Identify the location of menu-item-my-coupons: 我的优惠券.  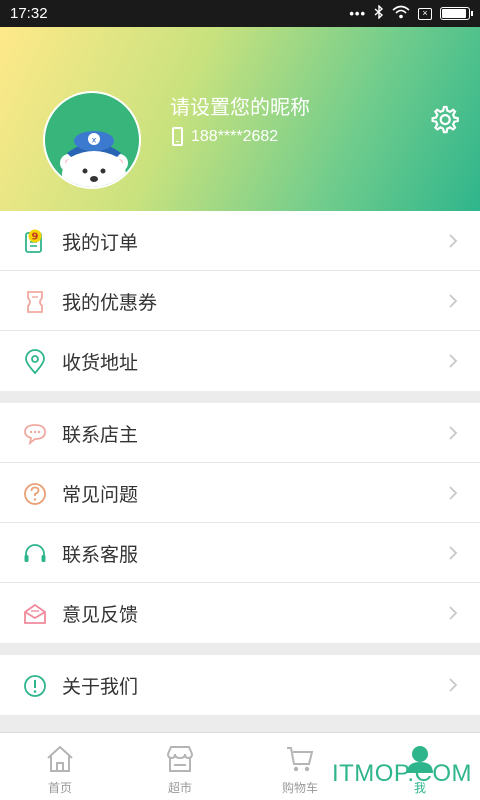
(240, 301).